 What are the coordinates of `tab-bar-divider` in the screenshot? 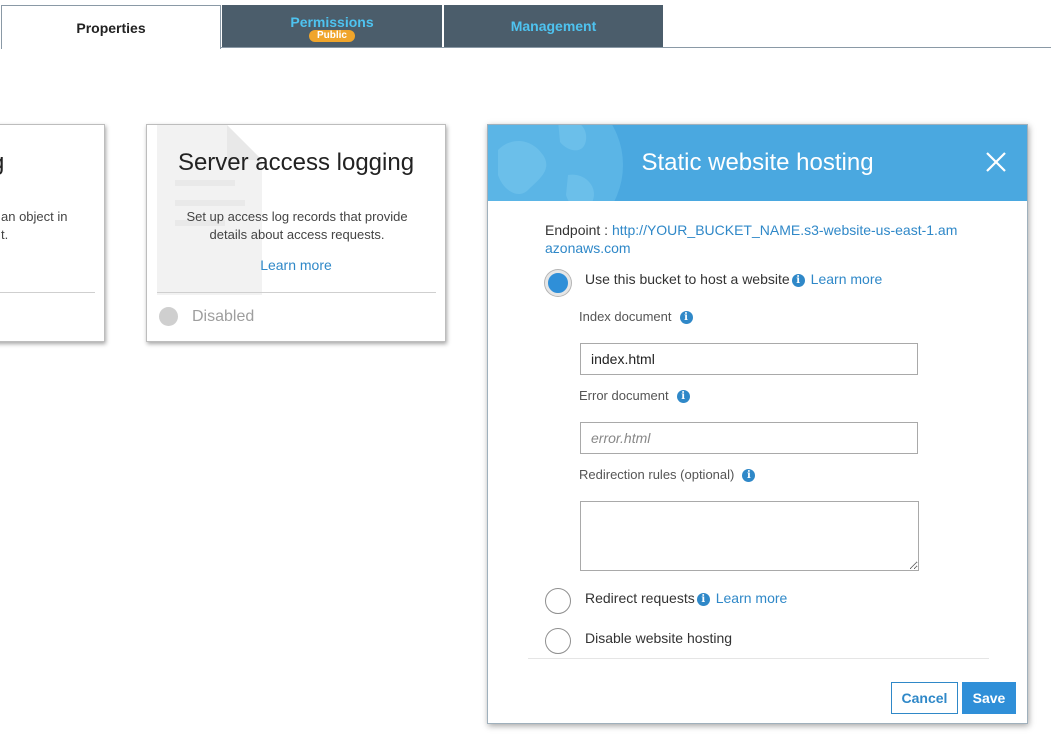 It's located at (635, 47).